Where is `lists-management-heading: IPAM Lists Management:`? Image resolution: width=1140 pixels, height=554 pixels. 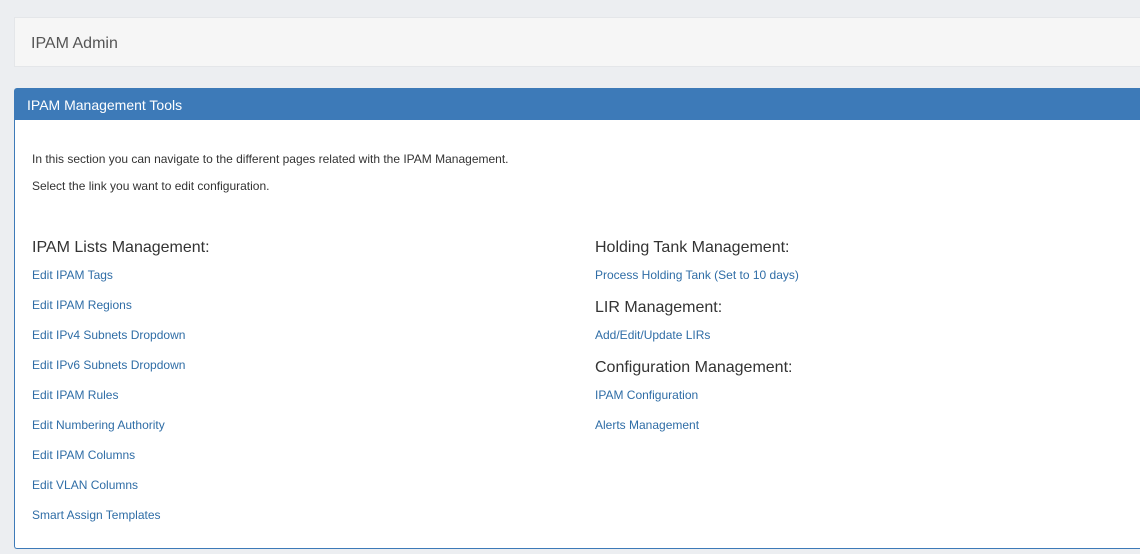 lists-management-heading: IPAM Lists Management: is located at coordinates (121, 247).